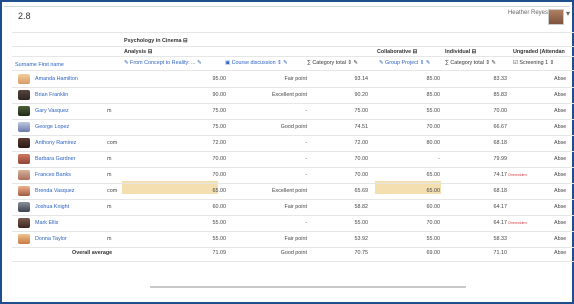  Describe the element at coordinates (533, 63) in the screenshot. I see `col-screening-1: ☑ Screening 1 ⇕` at that location.